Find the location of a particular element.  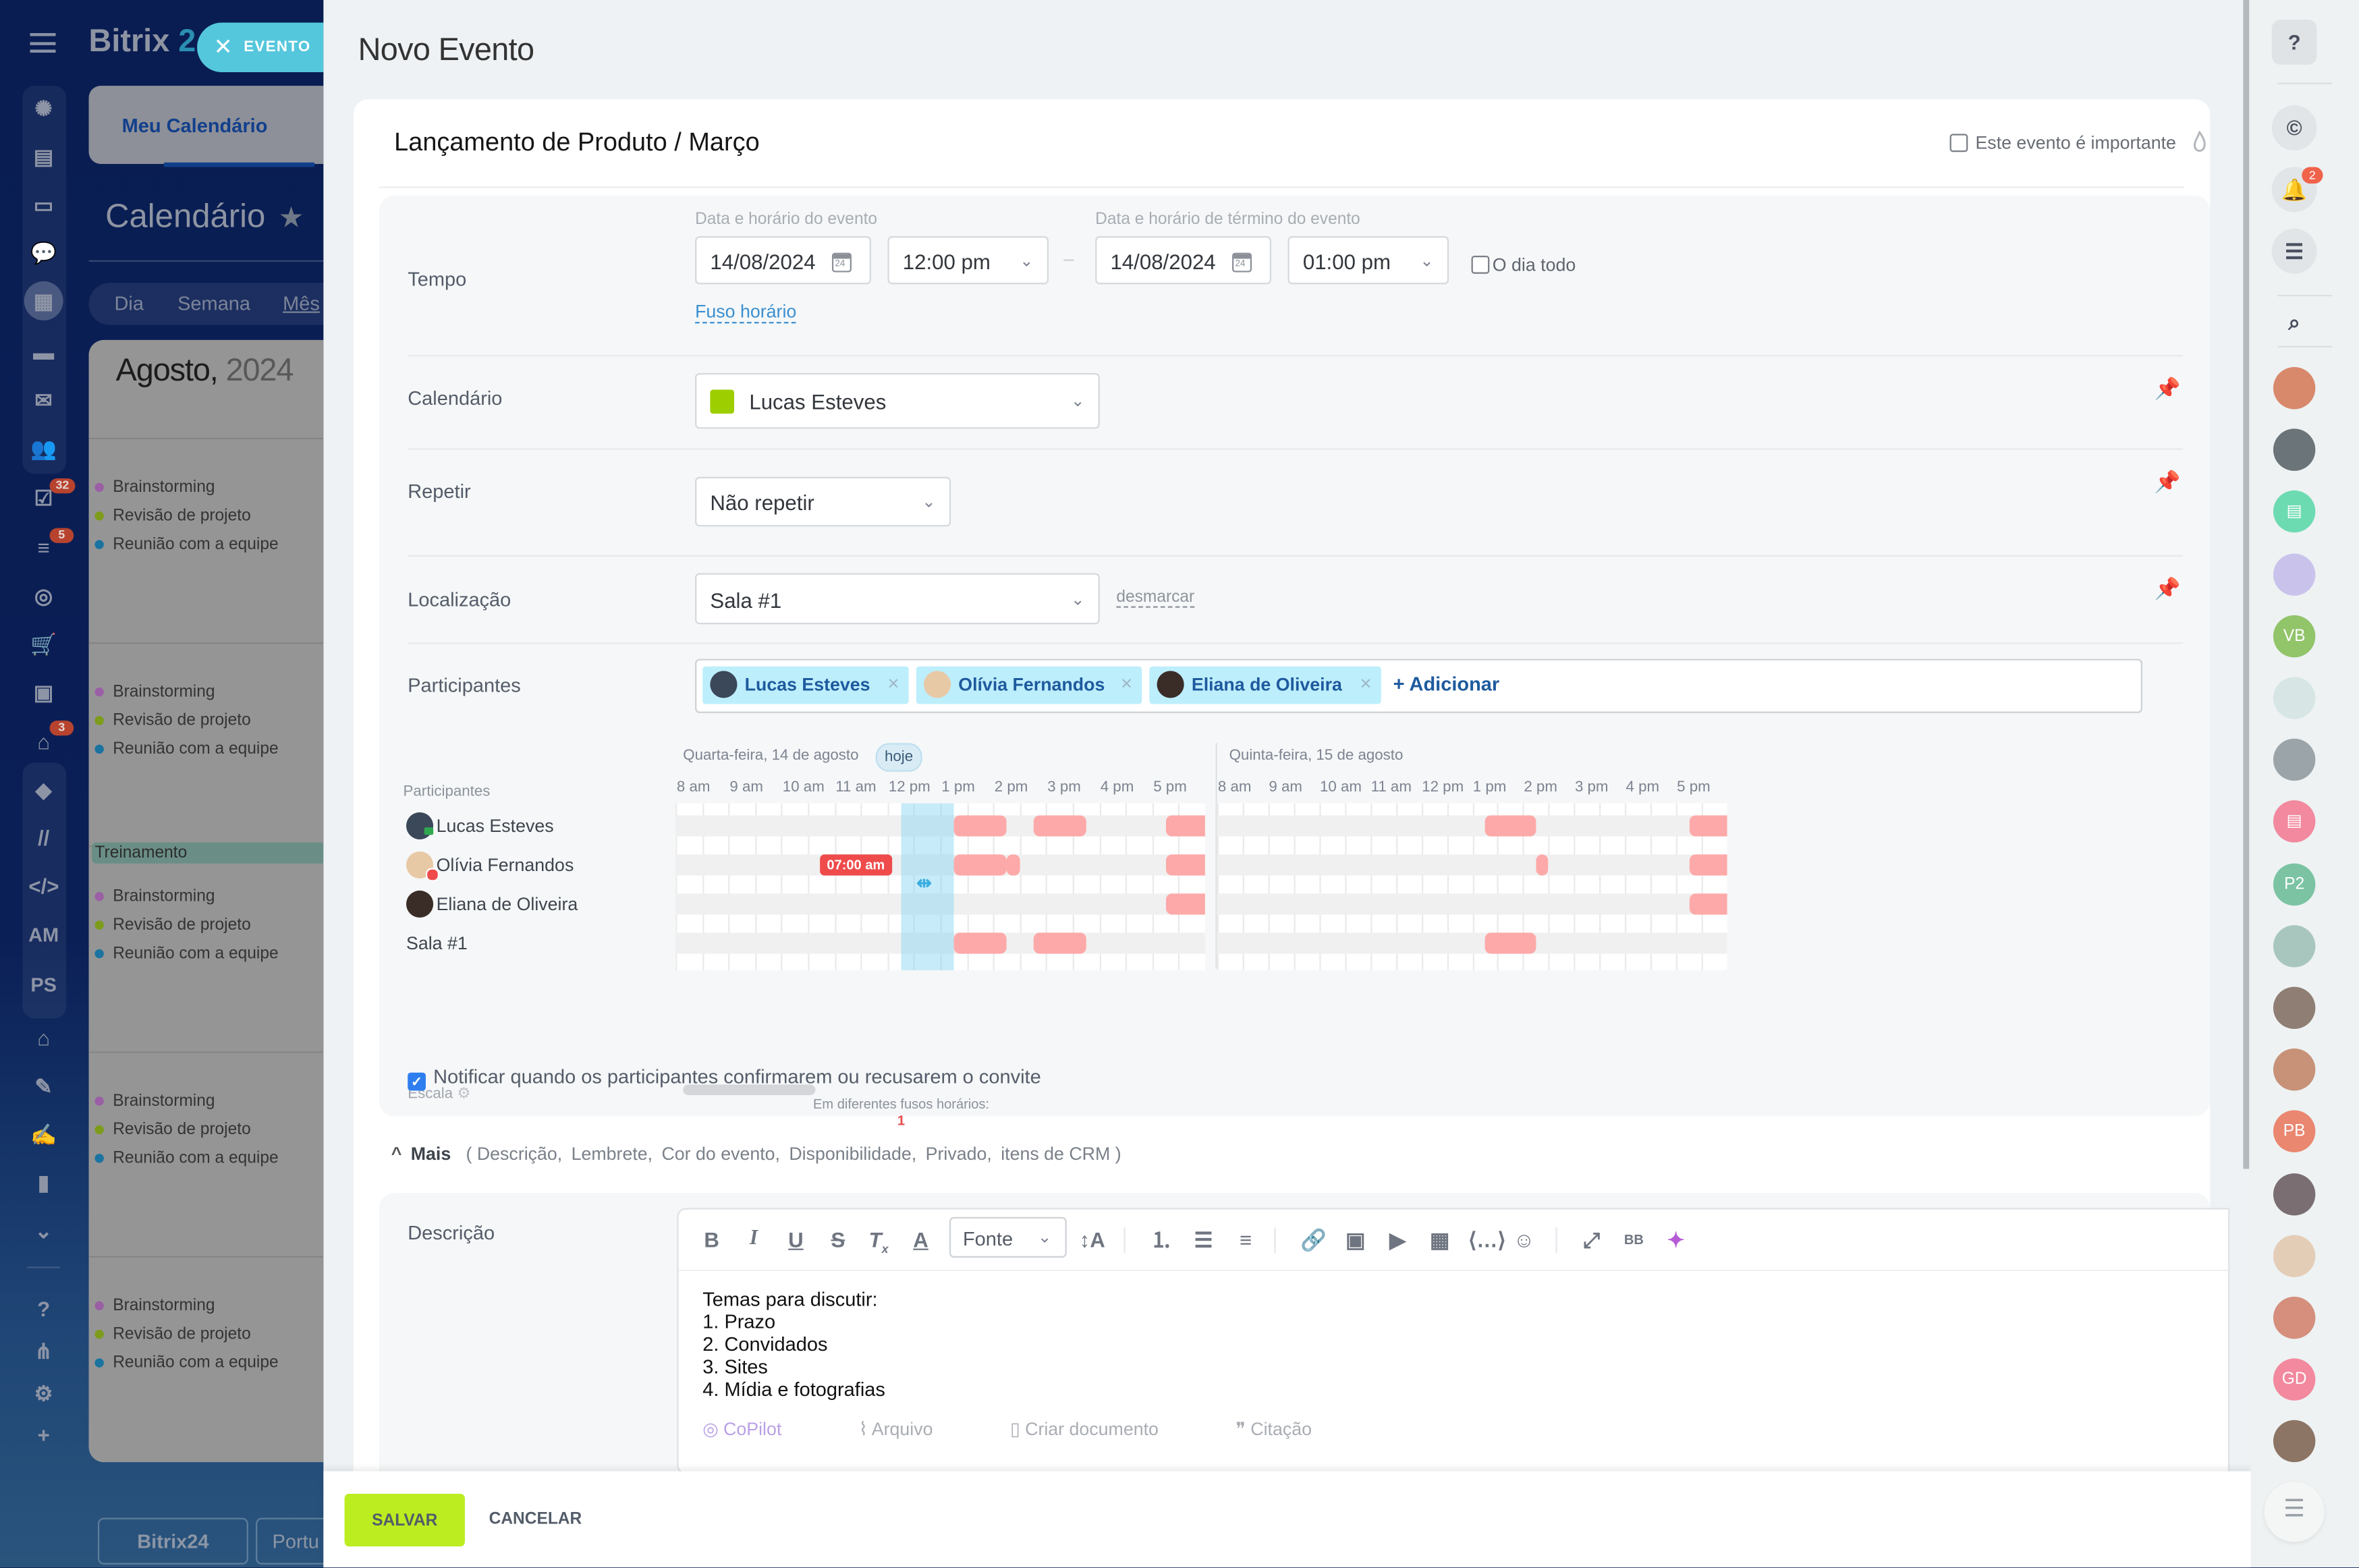

repeat-select: Não repetir ⌄ is located at coordinates (823, 501).